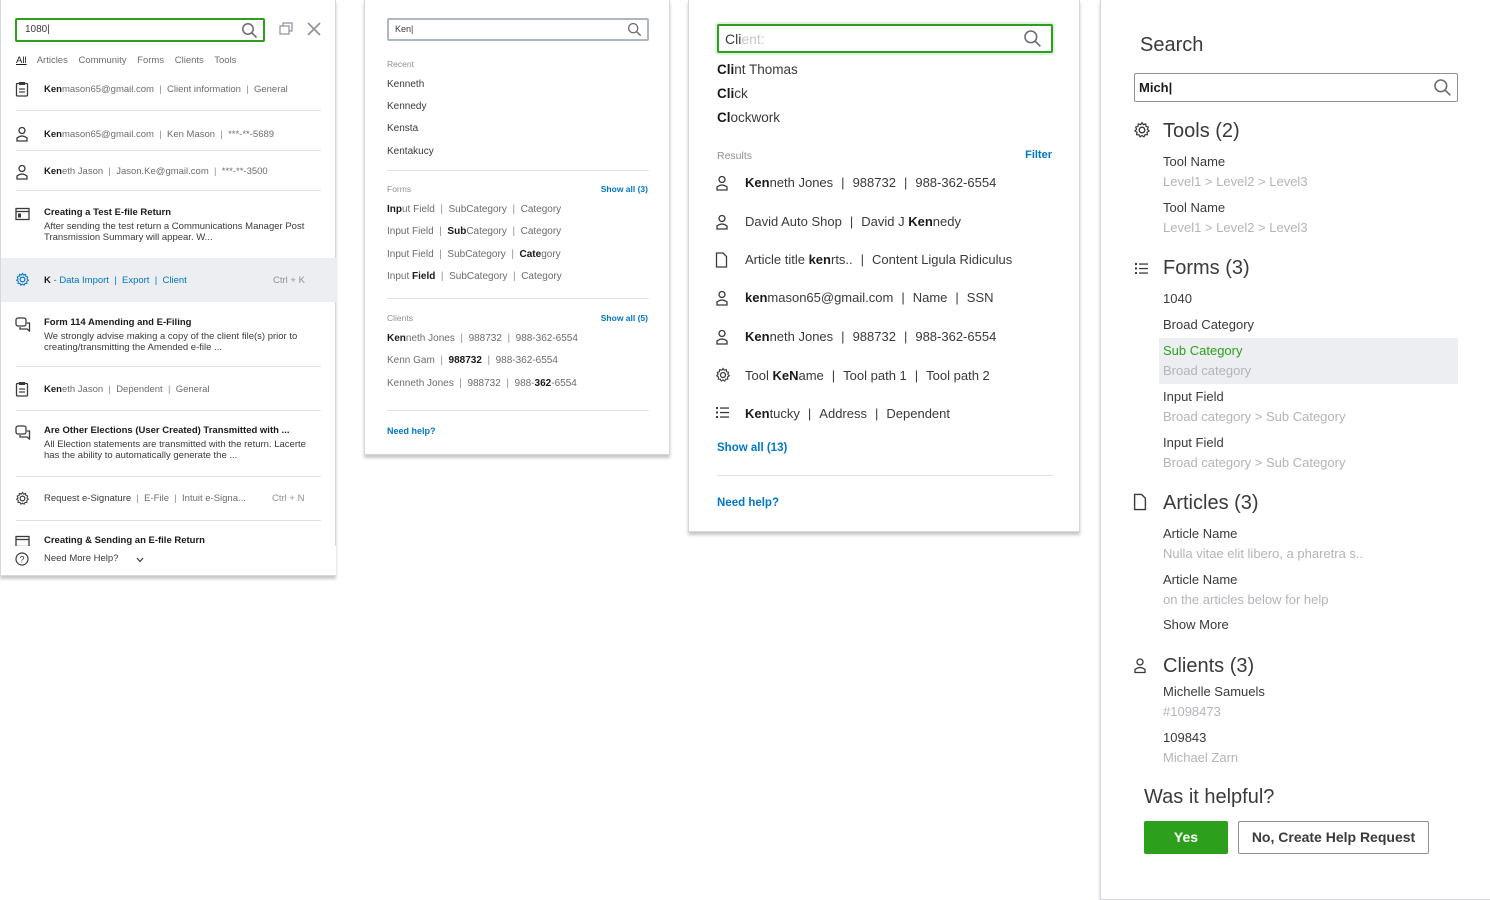 This screenshot has width=1490, height=900. Describe the element at coordinates (885, 38) in the screenshot. I see `search-input: Client:` at that location.